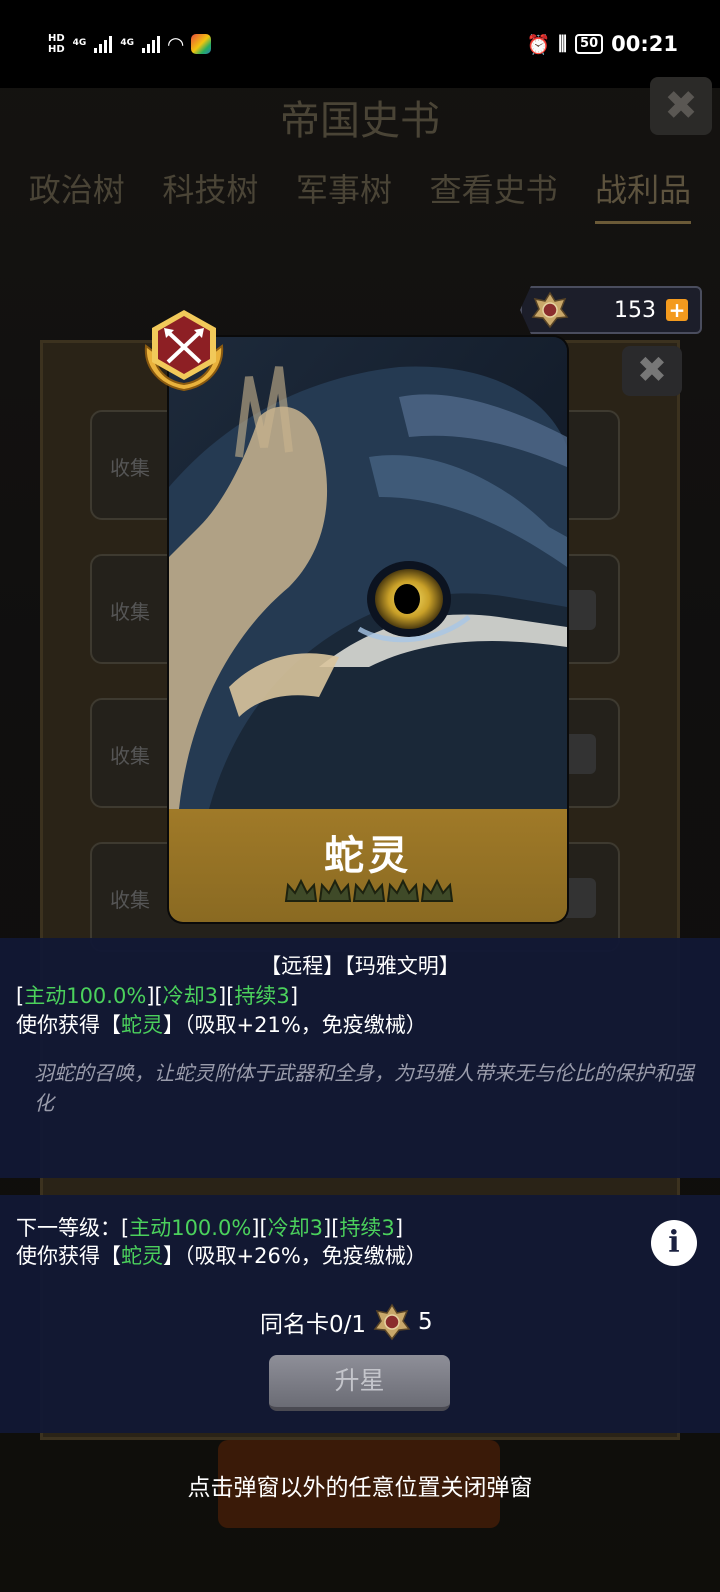 This screenshot has width=720, height=1592. I want to click on wifi-icon: ◠, so click(175, 44).